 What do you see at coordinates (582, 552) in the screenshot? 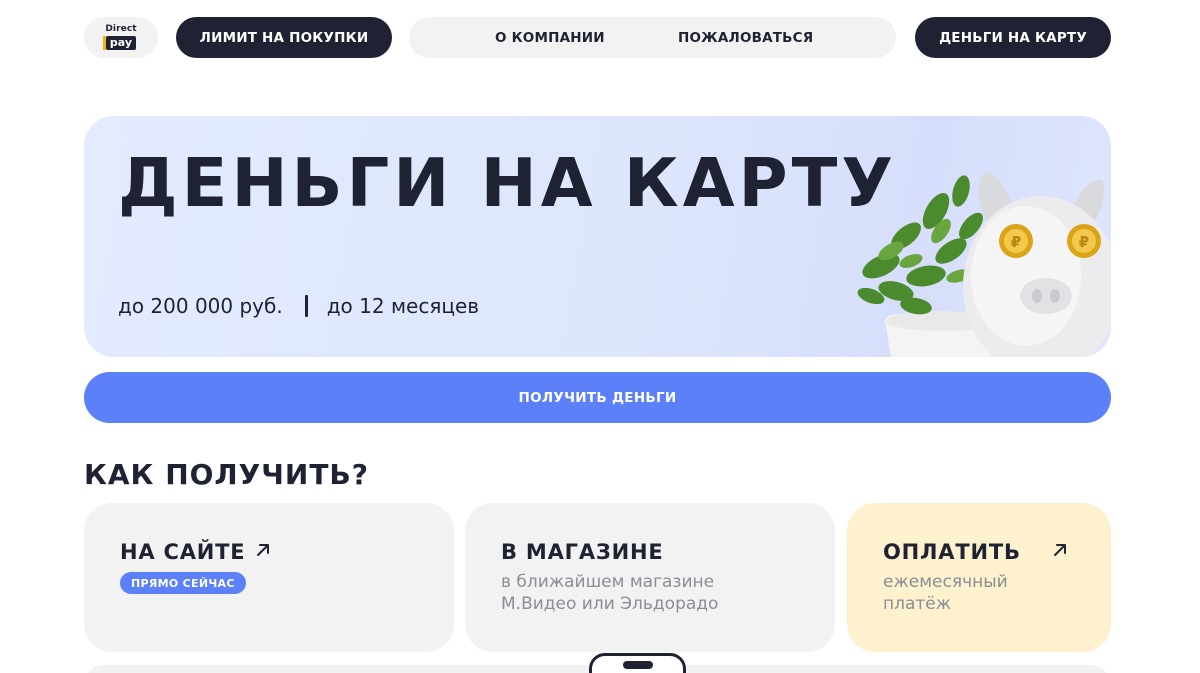
I see `card-title: В МАГАЗИНЕ` at bounding box center [582, 552].